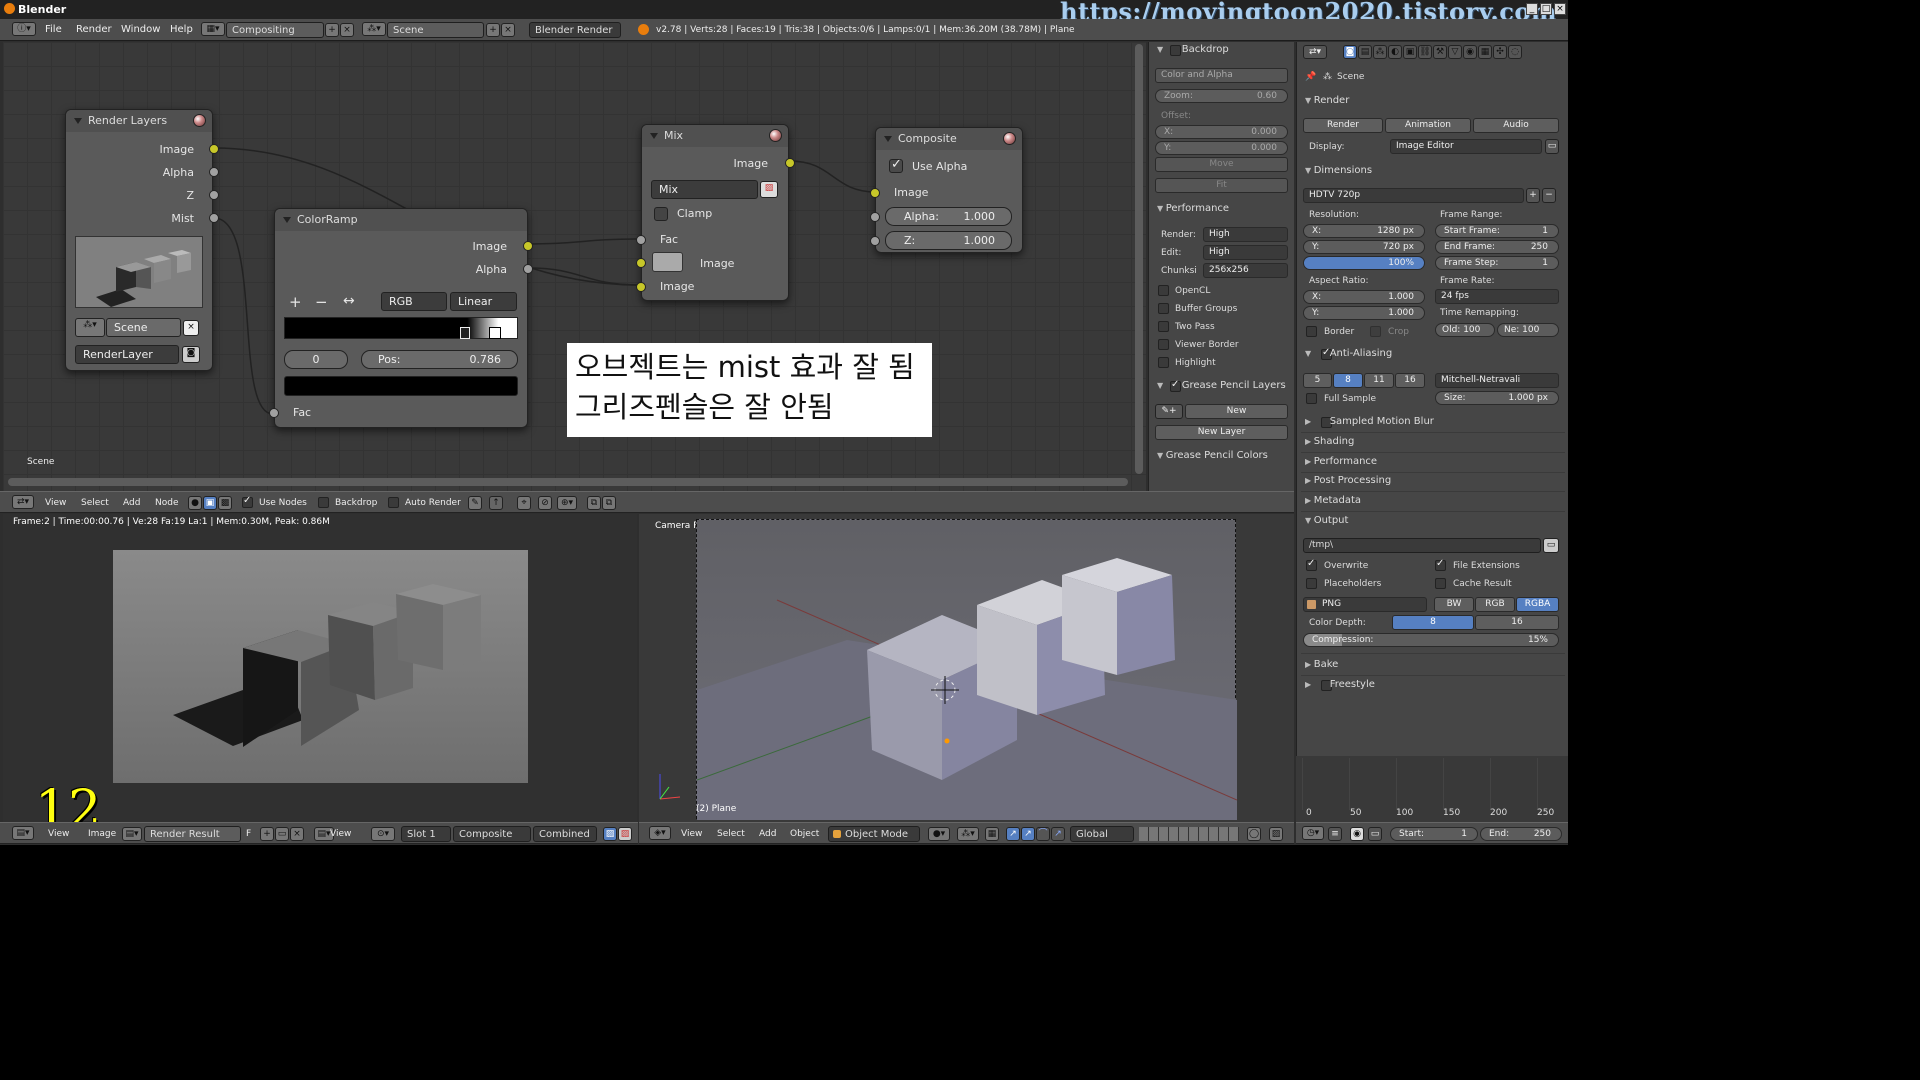 This screenshot has height=1080, width=1920. Describe the element at coordinates (1254, 834) in the screenshot. I see `lock-layers-icon: ◯` at that location.